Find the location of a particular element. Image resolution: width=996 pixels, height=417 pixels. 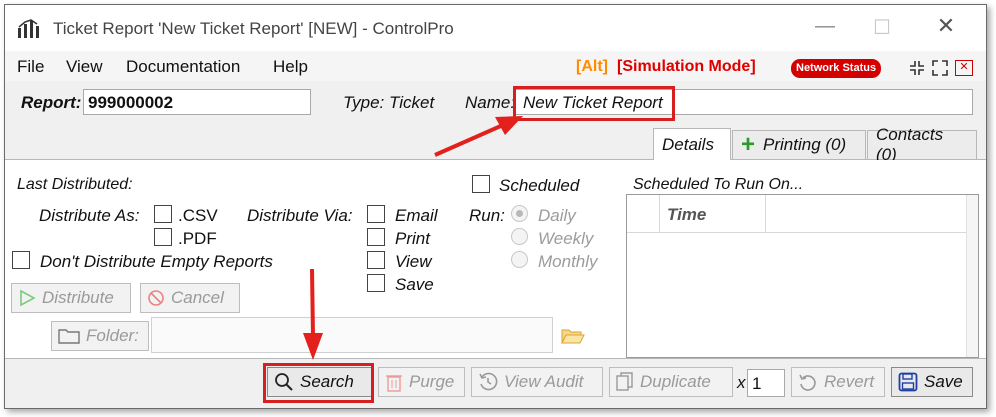

cancel-icon is located at coordinates (156, 298).